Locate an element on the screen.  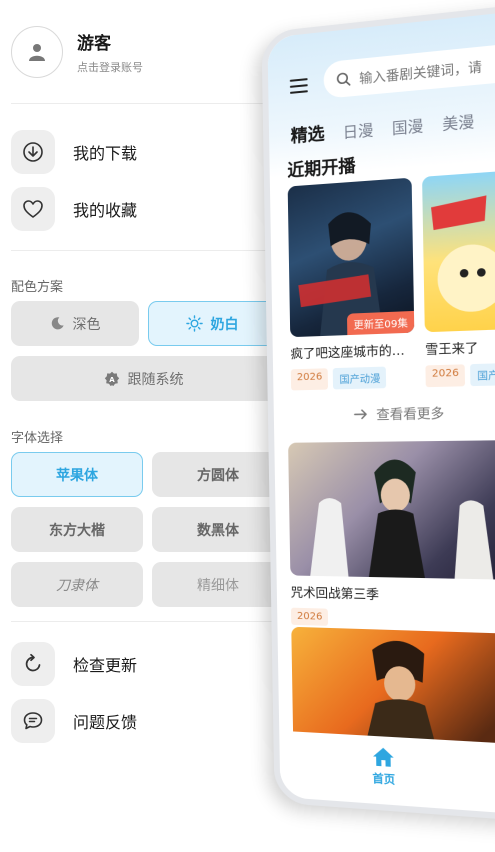
category-tag: 国产 is located at coordinates (482, 375).